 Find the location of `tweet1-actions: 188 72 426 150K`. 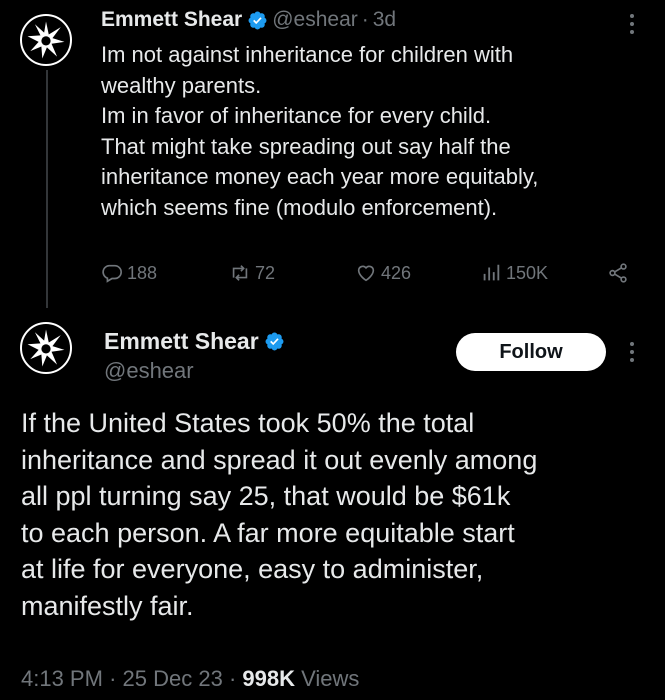

tweet1-actions: 188 72 426 150K is located at coordinates (371, 273).